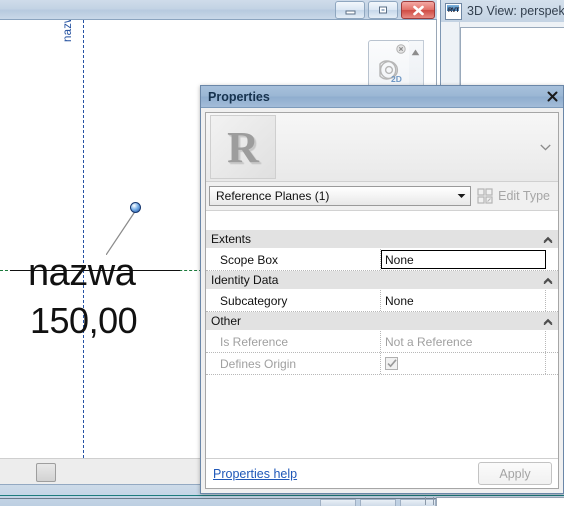 Image resolution: width=564 pixels, height=506 pixels. What do you see at coordinates (245, 280) in the screenshot?
I see `property-group-label: Identity Data` at bounding box center [245, 280].